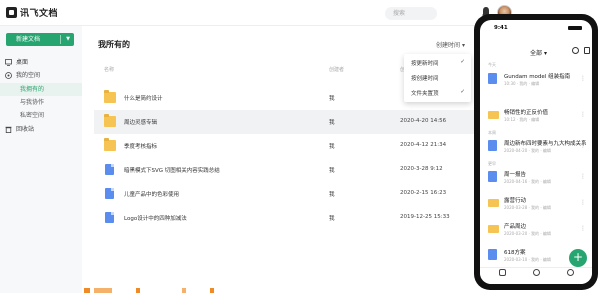 The height and width of the screenshot is (293, 600). What do you see at coordinates (425, 78) in the screenshot?
I see `sort-option-created: 按创建时间` at bounding box center [425, 78].